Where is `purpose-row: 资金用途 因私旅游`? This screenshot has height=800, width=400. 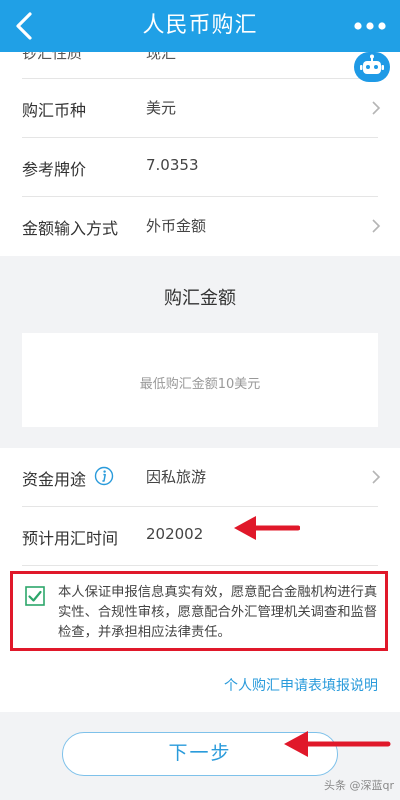 purpose-row: 资金用途 因私旅游 is located at coordinates (200, 477).